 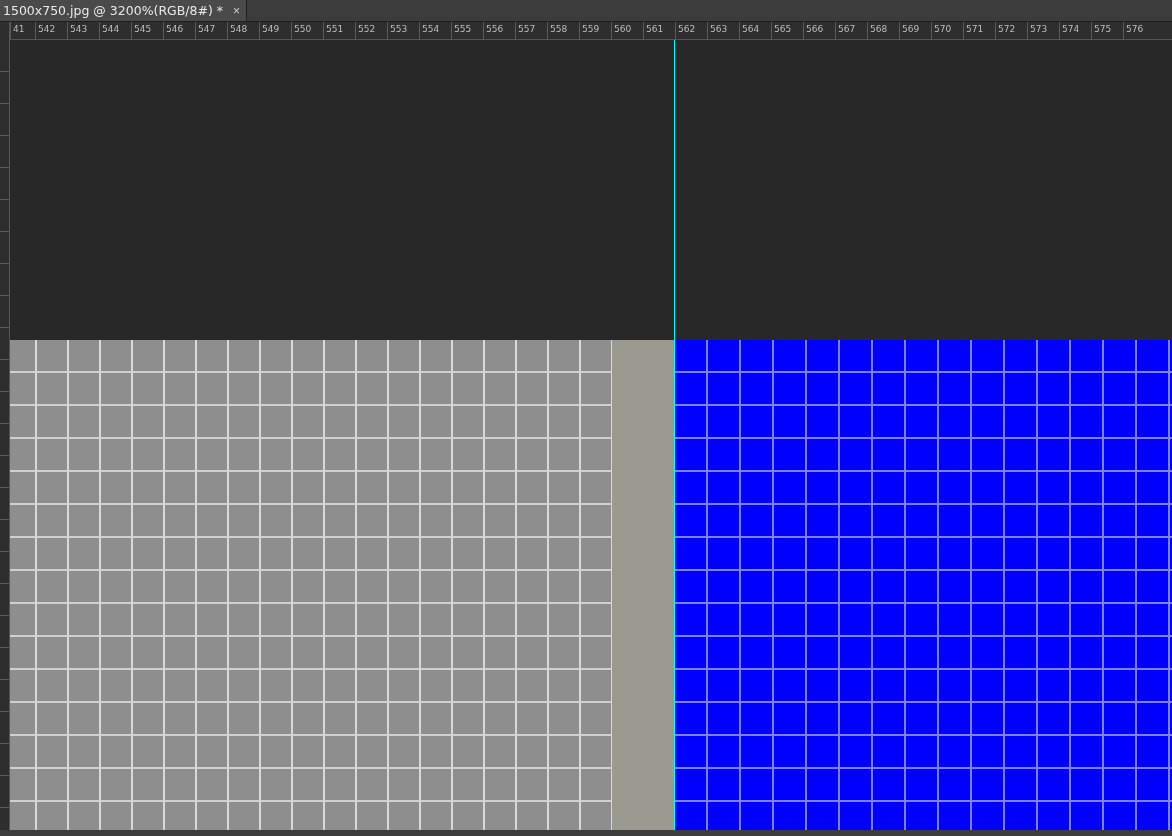 What do you see at coordinates (627, 30) in the screenshot?
I see `ruler-label: 560` at bounding box center [627, 30].